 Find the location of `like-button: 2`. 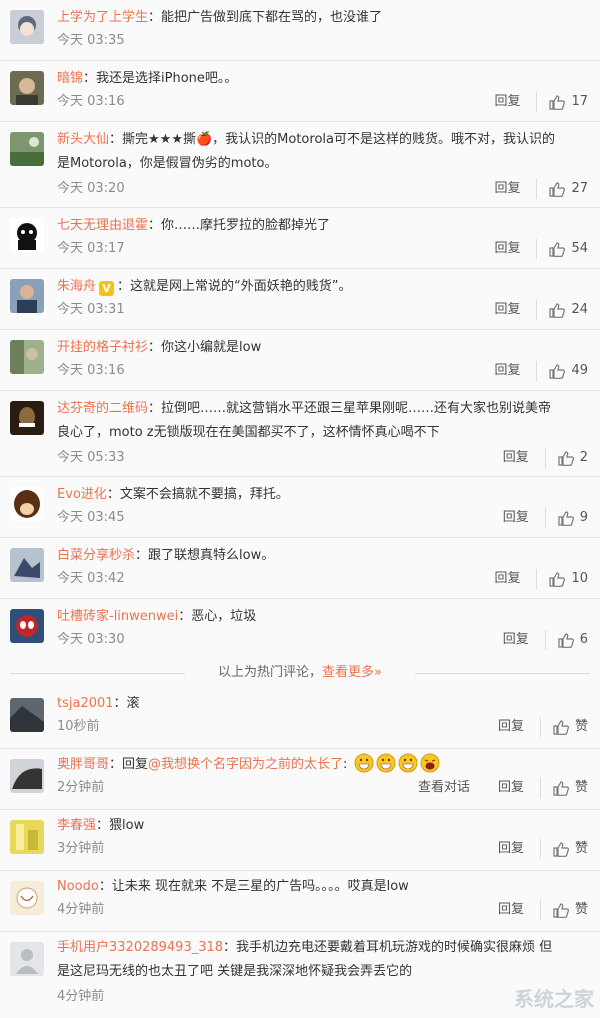

like-button: 2 is located at coordinates (566, 458).